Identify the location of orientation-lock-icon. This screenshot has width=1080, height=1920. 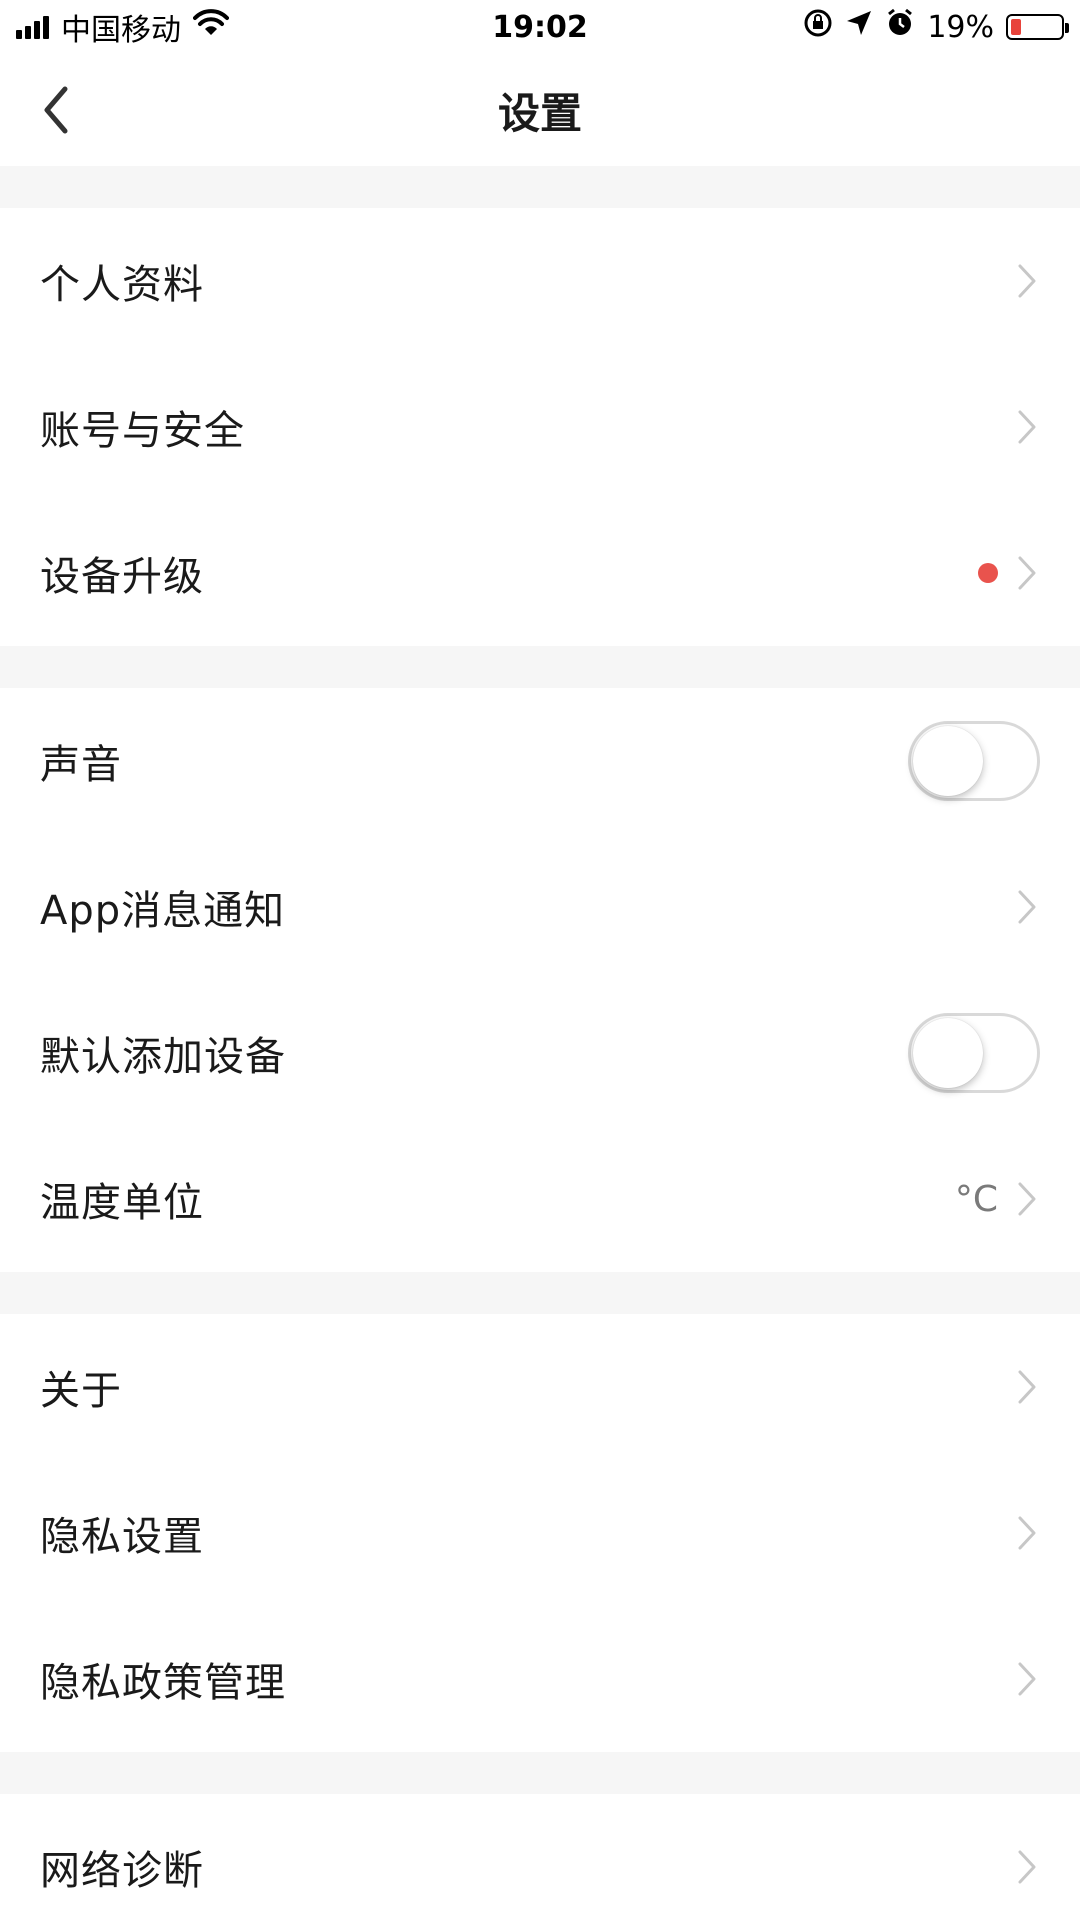
(818, 27).